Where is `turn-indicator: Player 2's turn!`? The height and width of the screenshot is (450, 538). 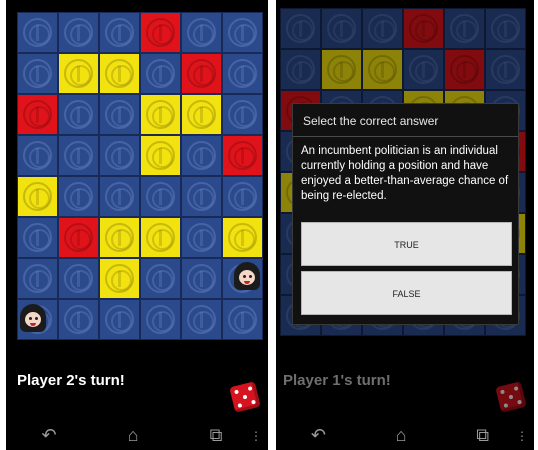 turn-indicator: Player 2's turn! is located at coordinates (71, 380).